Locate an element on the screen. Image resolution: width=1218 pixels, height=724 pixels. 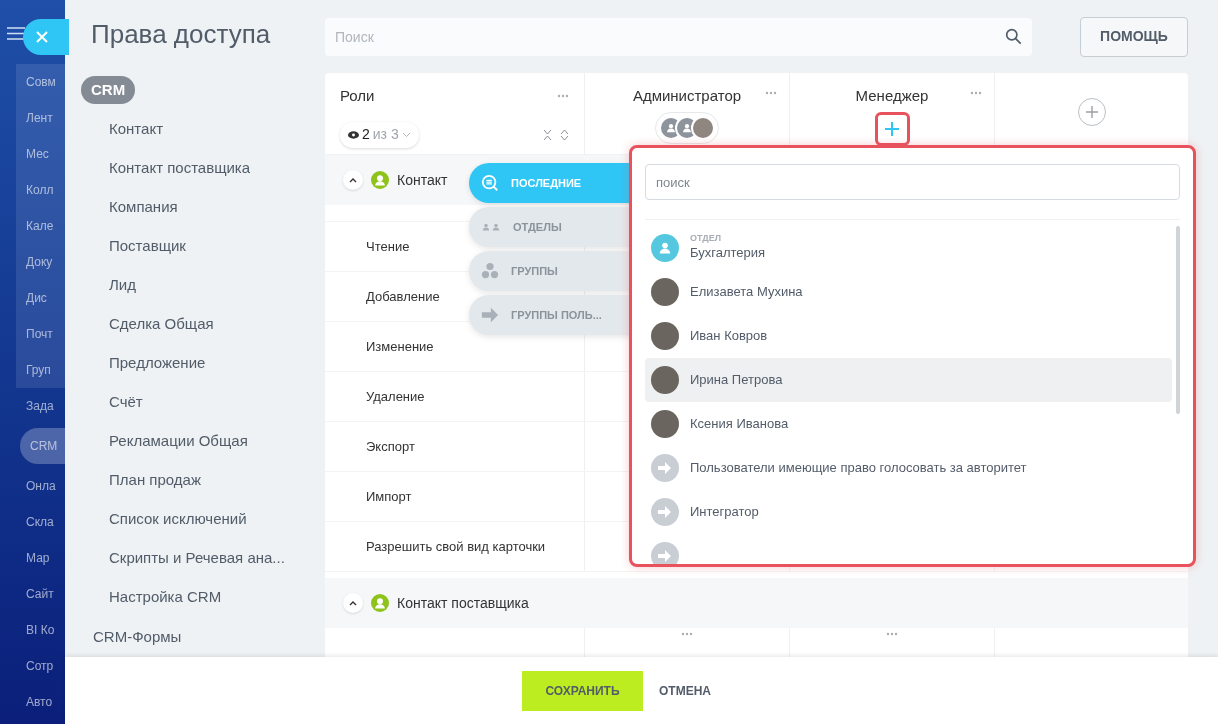
item-name: Ксения Иванова is located at coordinates (739, 424).